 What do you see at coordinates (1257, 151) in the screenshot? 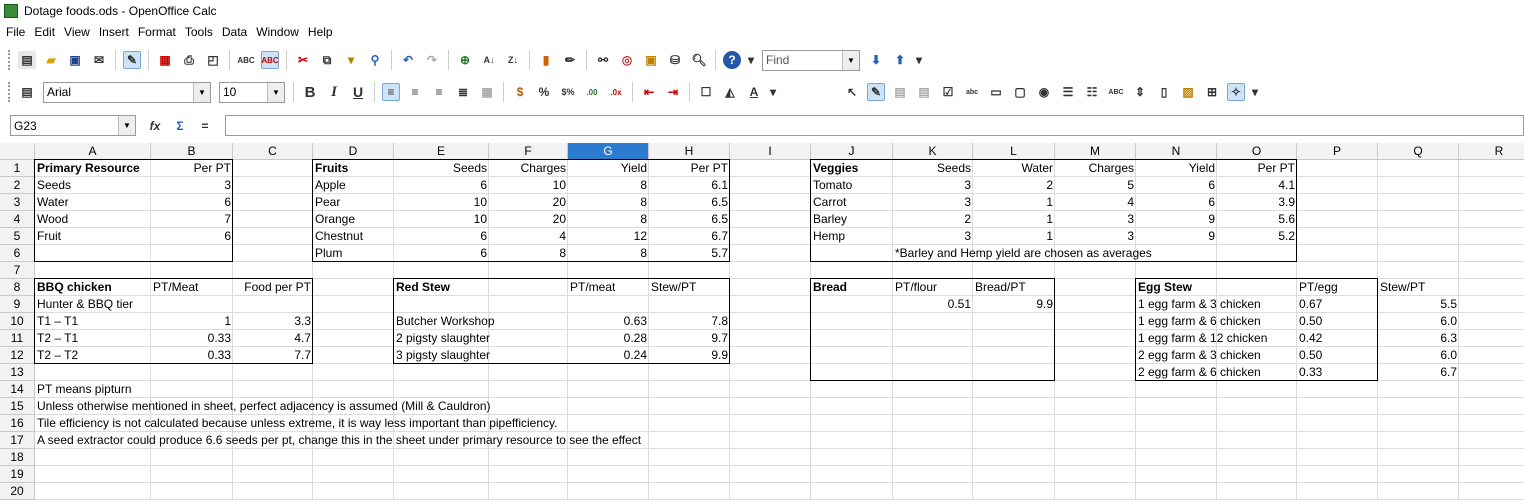
I see `column-header-o: O` at bounding box center [1257, 151].